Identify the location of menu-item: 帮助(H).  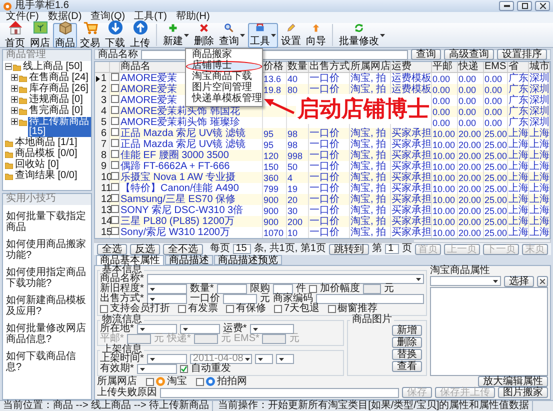
(193, 17).